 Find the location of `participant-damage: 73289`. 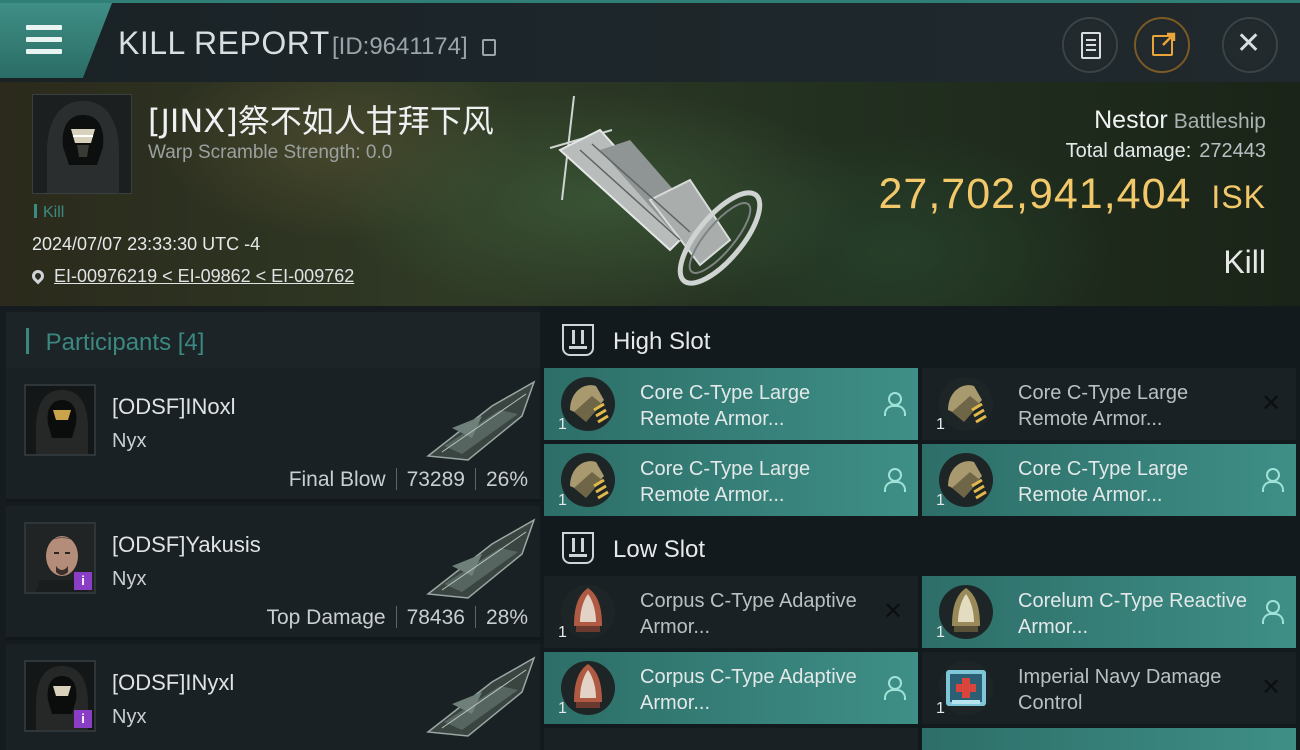

participant-damage: 73289 is located at coordinates (435, 479).